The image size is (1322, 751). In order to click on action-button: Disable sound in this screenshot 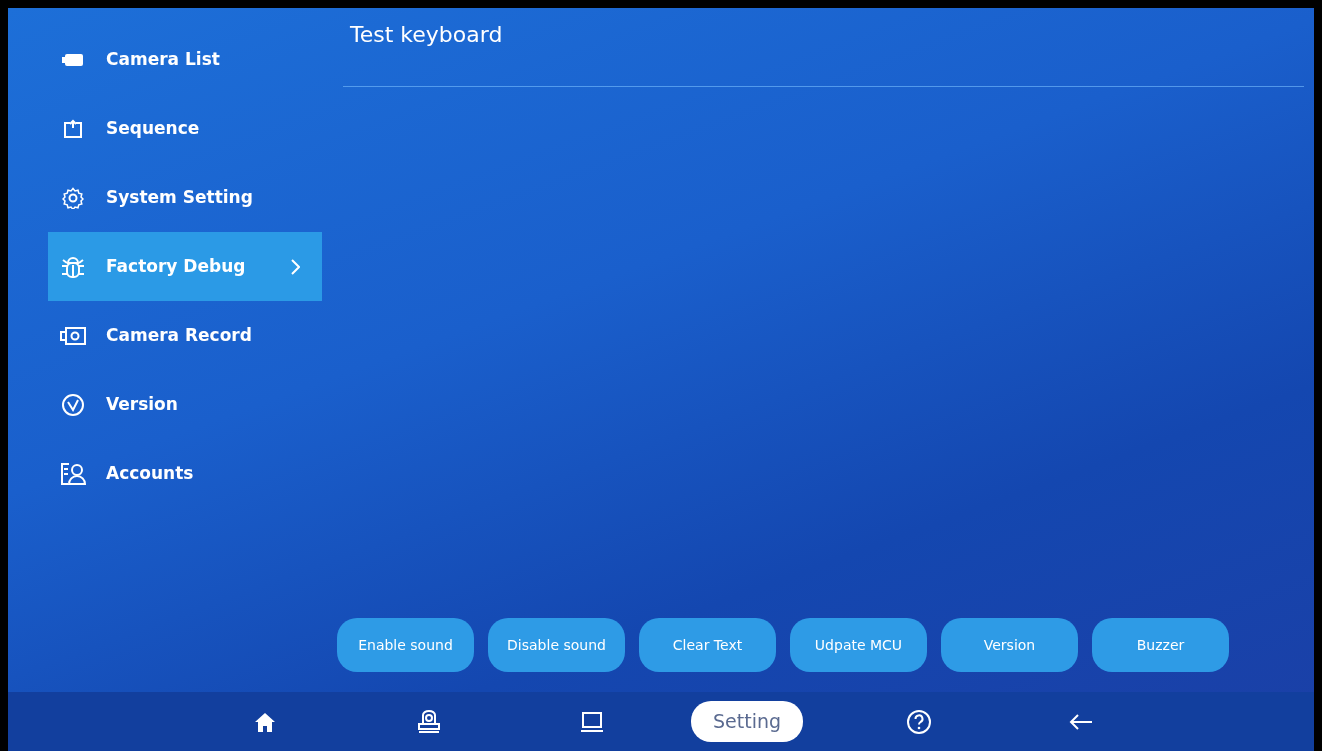, I will do `click(556, 645)`.